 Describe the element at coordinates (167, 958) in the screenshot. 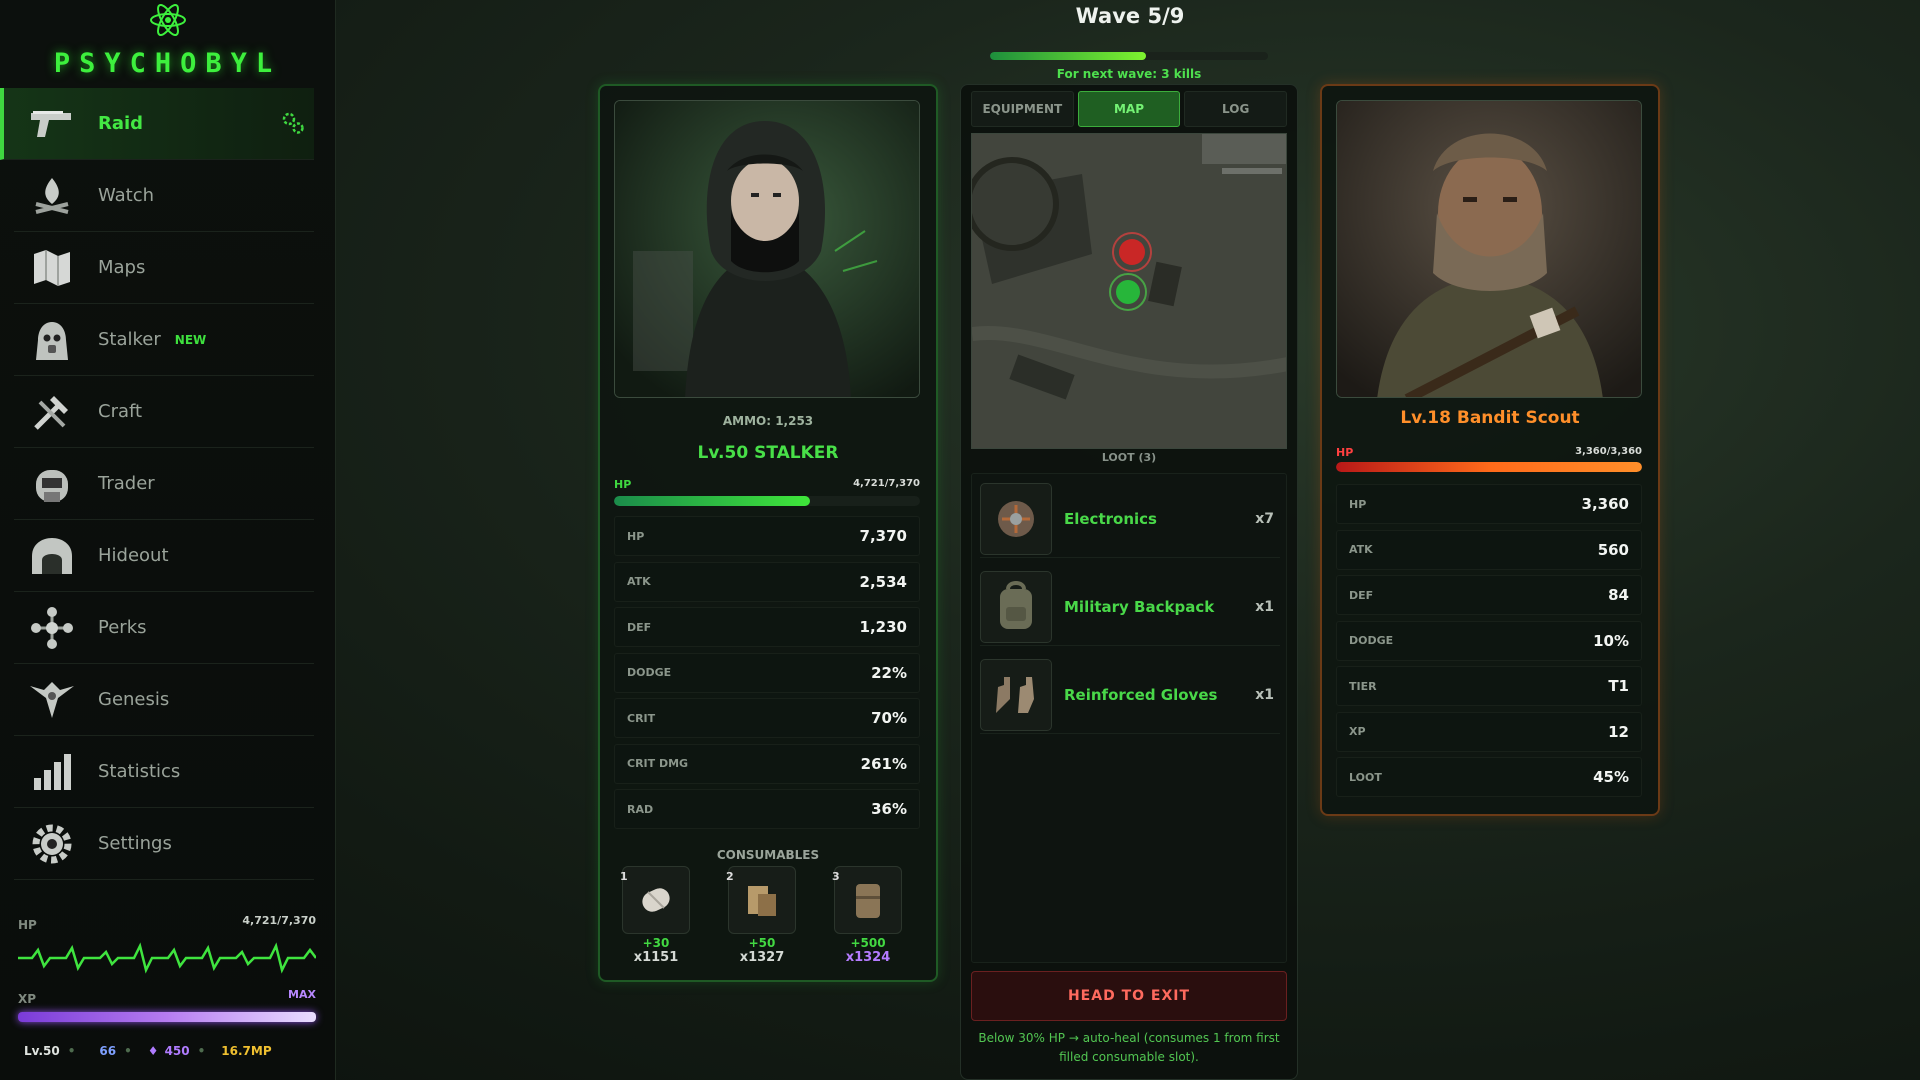

I see `heartbeat-line` at that location.